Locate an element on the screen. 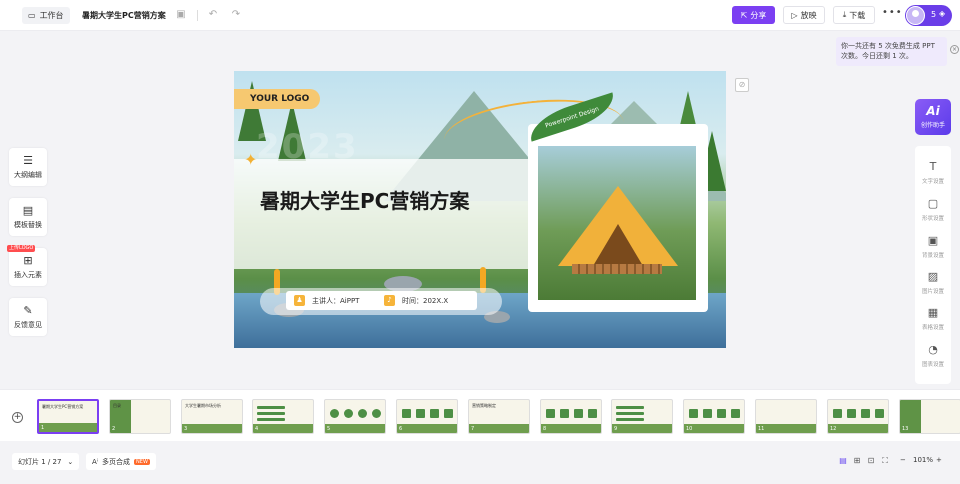 This screenshot has width=960, height=484. undo-icon: ↶ is located at coordinates (213, 15).